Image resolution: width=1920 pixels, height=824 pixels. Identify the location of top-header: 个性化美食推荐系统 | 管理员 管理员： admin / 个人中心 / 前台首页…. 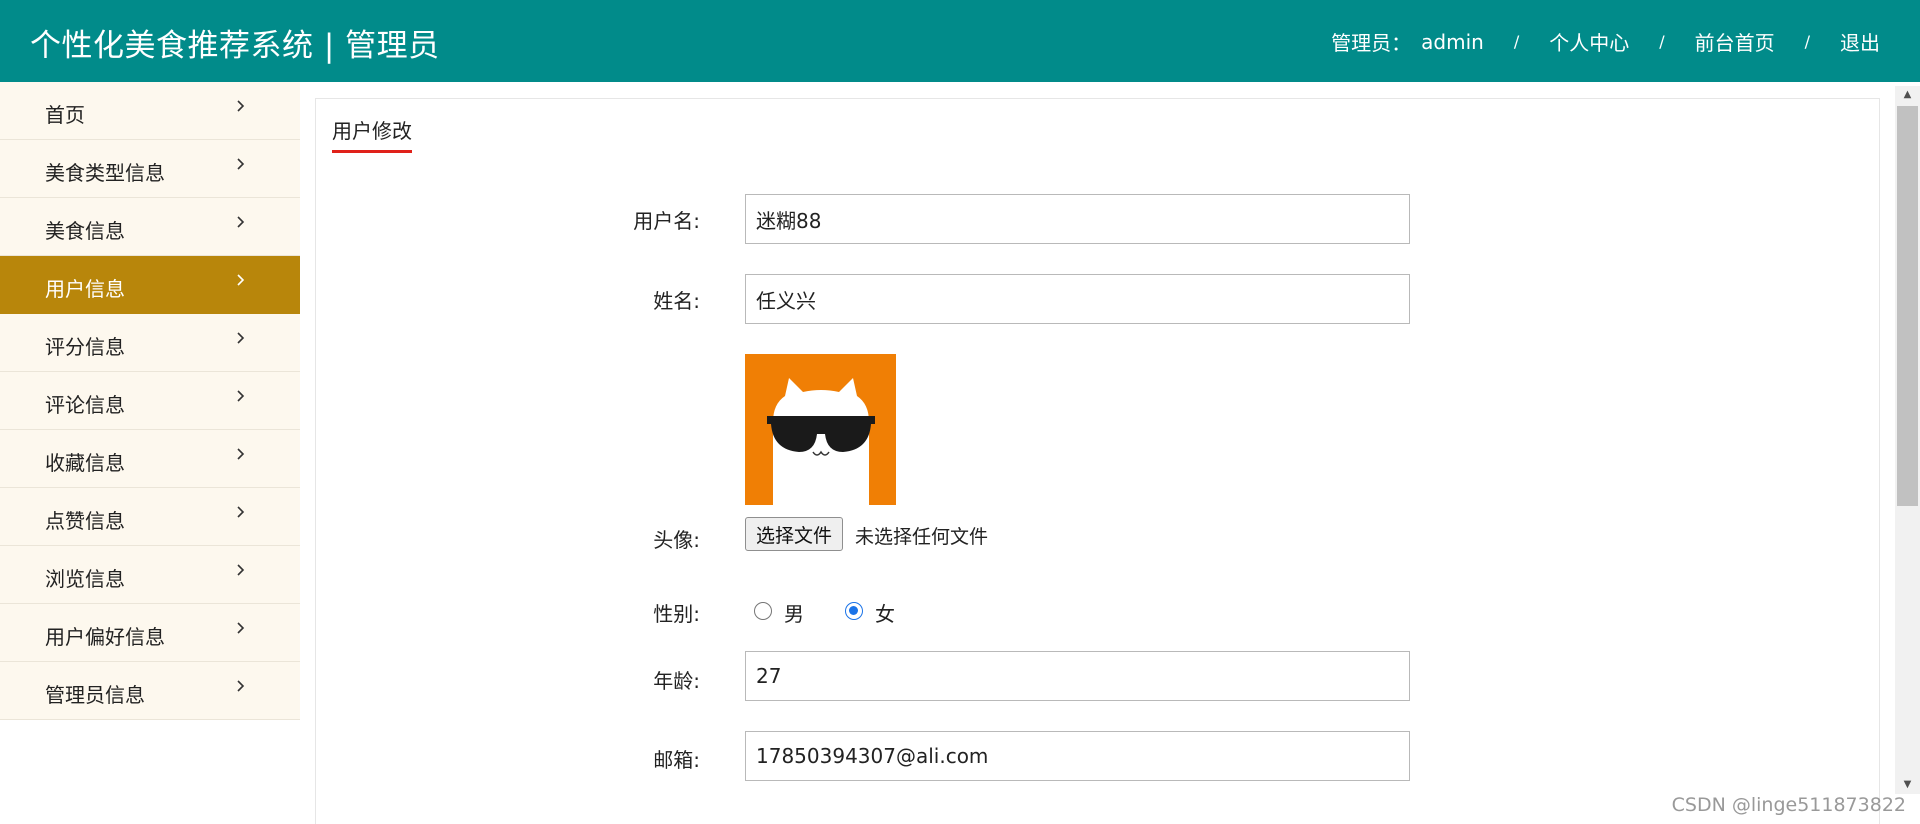
(960, 41).